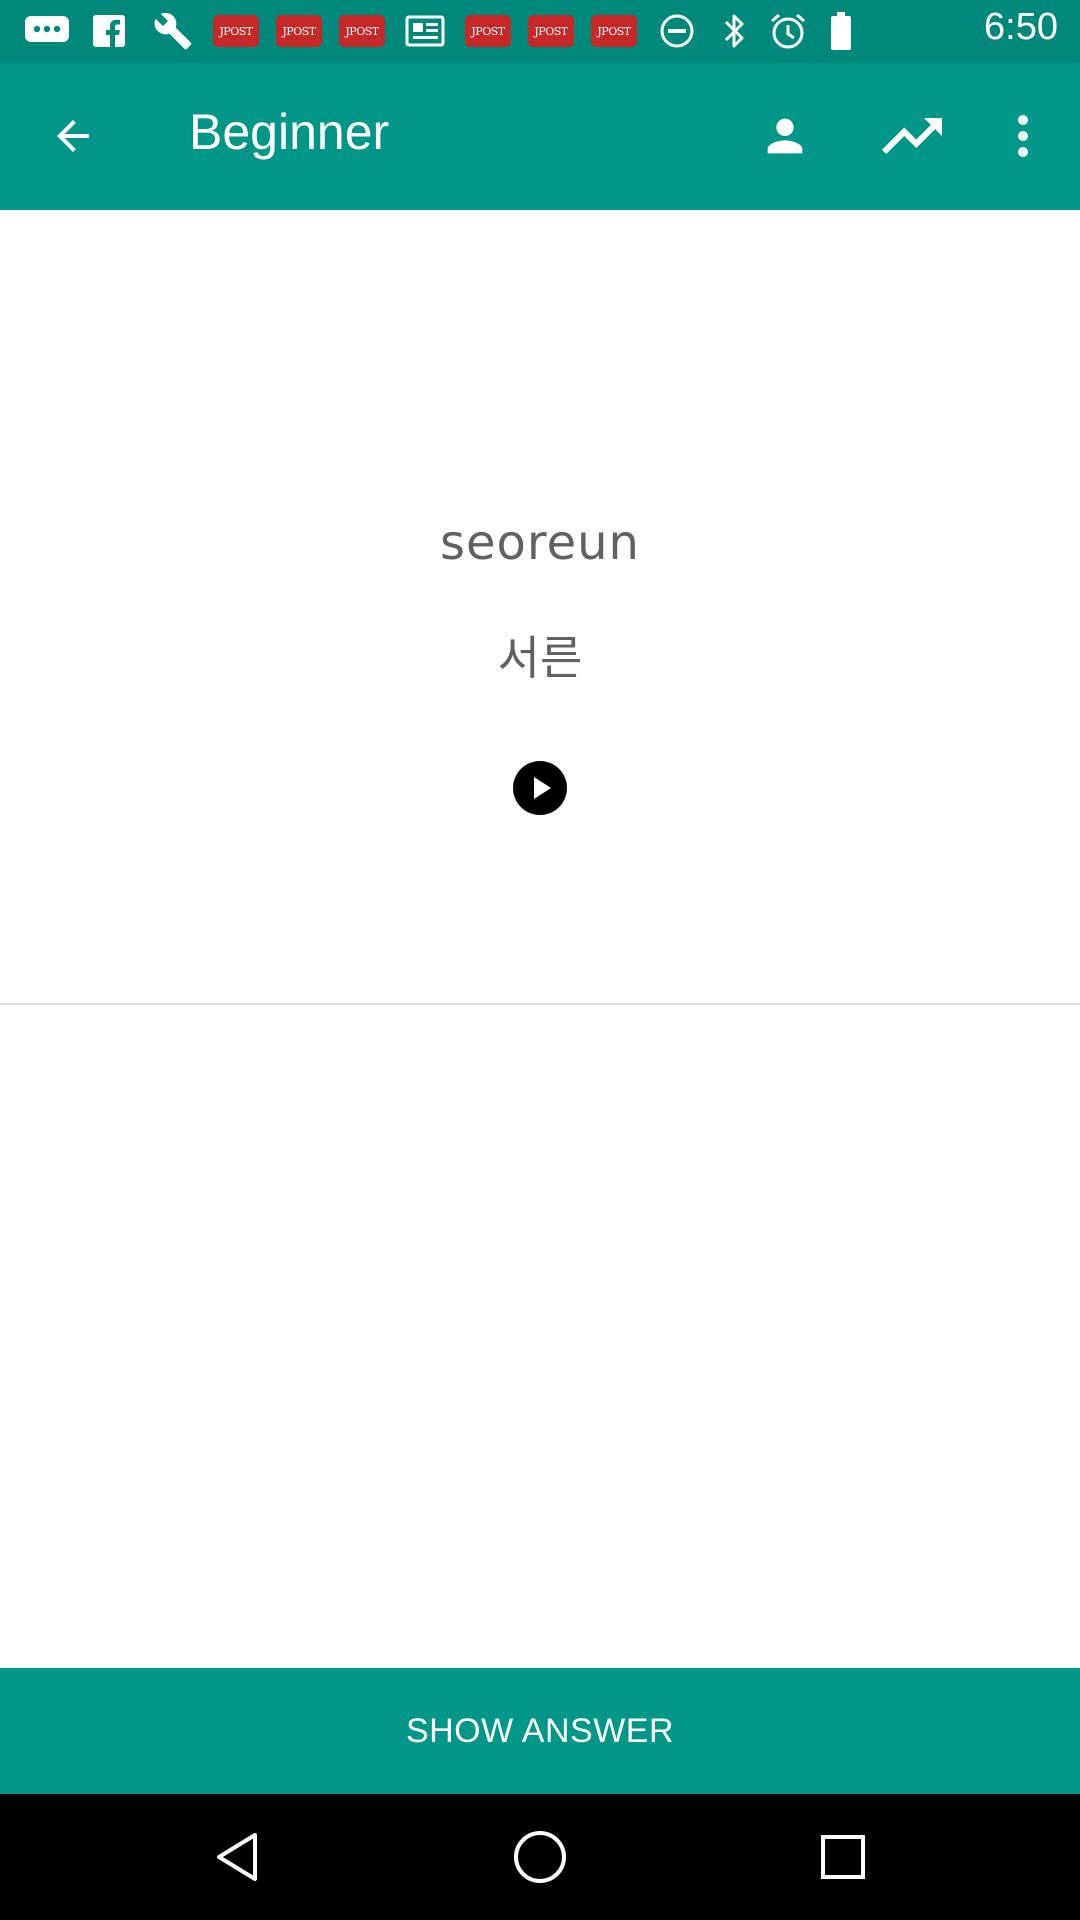 Image resolution: width=1080 pixels, height=1920 pixels. What do you see at coordinates (841, 31) in the screenshot?
I see `battery-icon` at bounding box center [841, 31].